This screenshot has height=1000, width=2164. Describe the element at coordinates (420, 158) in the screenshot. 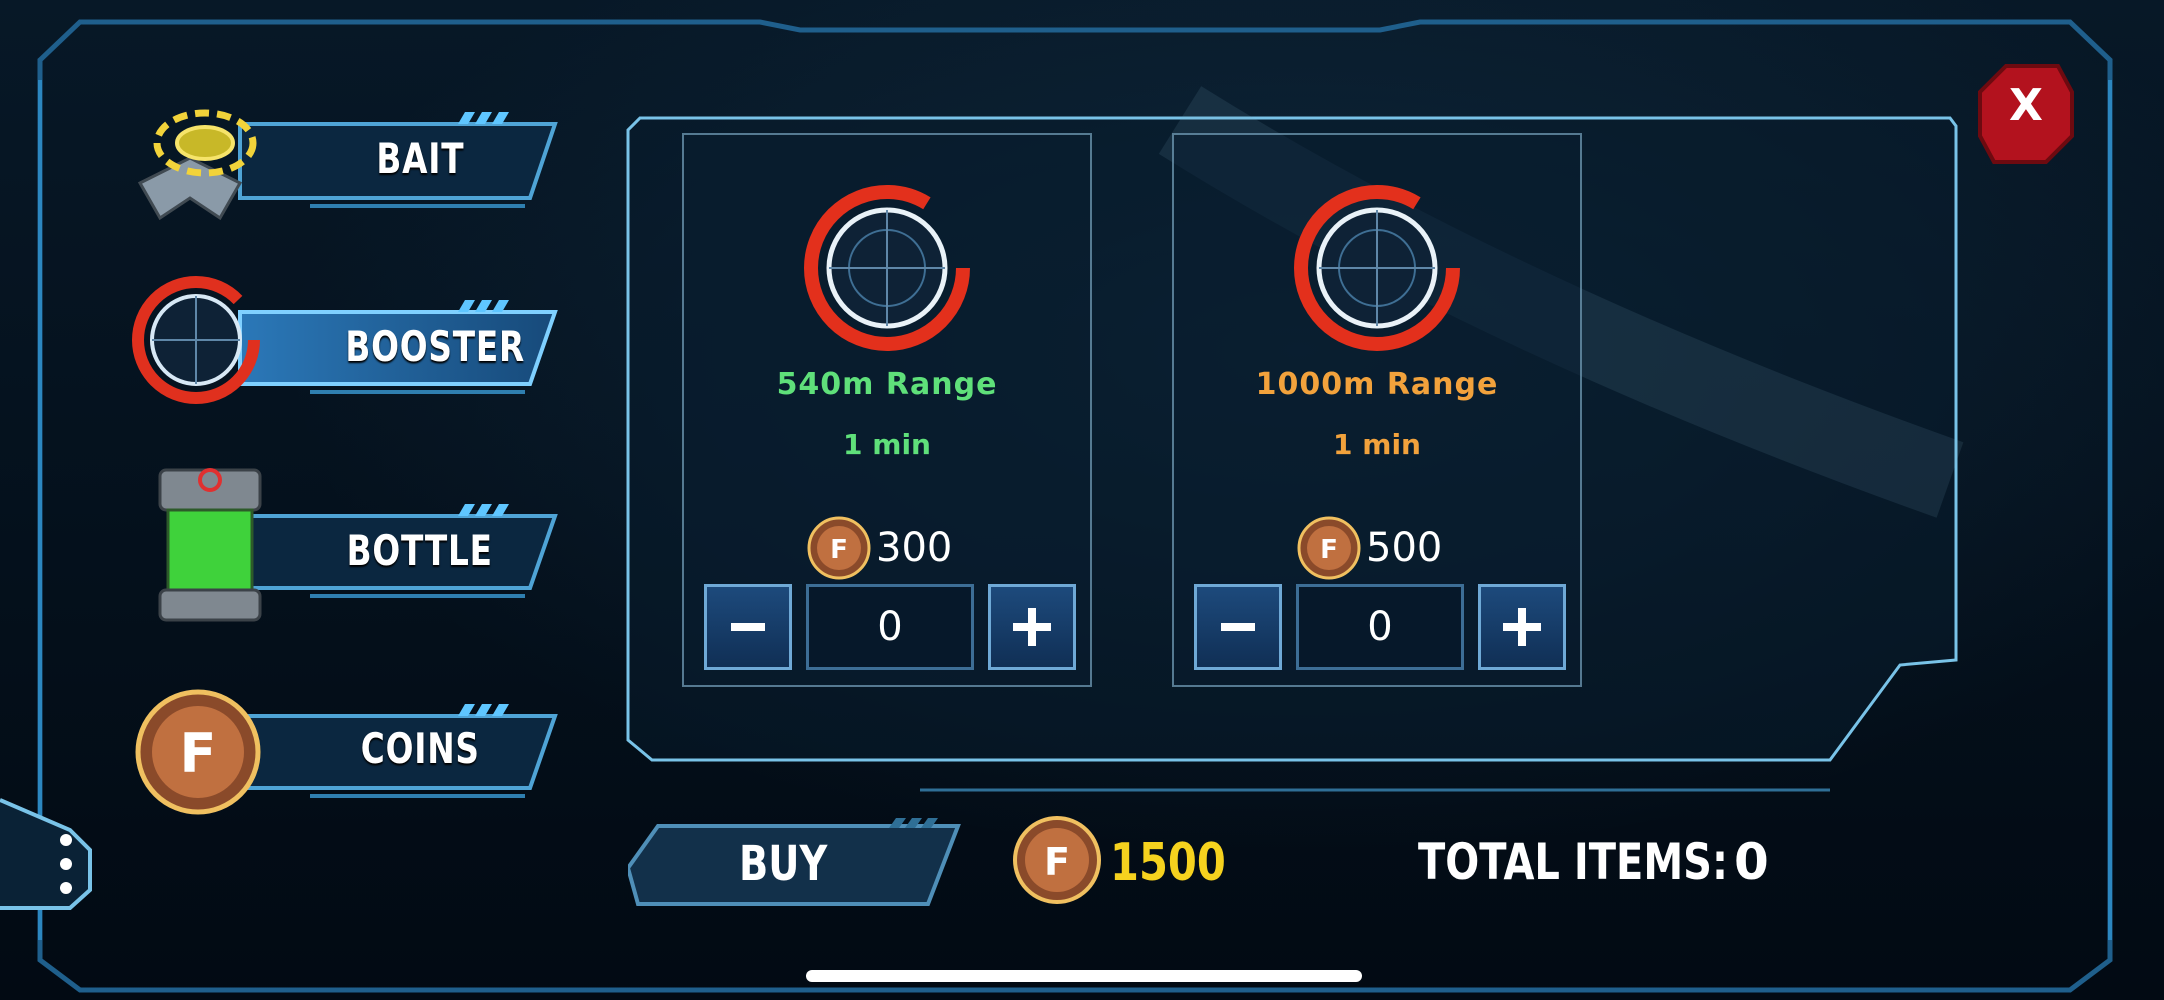

I see `sidebar-item-label: BAIT` at that location.